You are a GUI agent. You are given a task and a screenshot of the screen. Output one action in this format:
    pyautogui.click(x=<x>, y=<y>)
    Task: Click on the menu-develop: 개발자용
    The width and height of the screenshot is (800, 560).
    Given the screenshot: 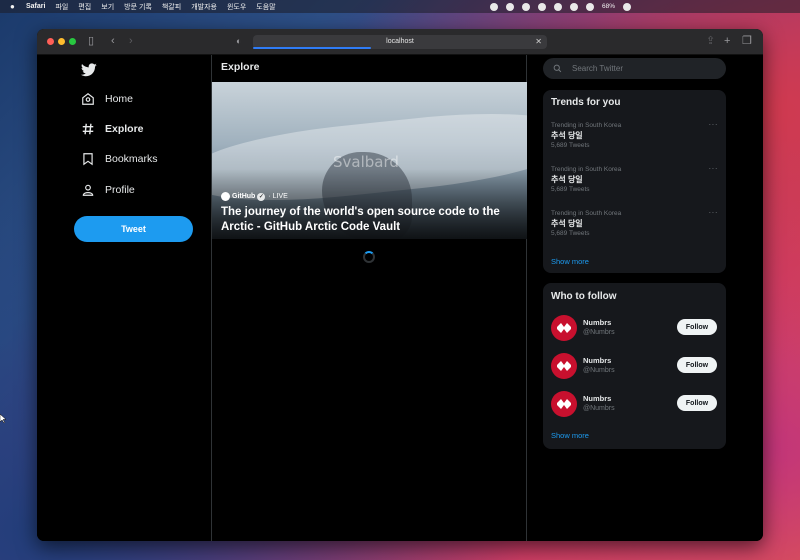 What is the action you would take?
    pyautogui.click(x=204, y=7)
    